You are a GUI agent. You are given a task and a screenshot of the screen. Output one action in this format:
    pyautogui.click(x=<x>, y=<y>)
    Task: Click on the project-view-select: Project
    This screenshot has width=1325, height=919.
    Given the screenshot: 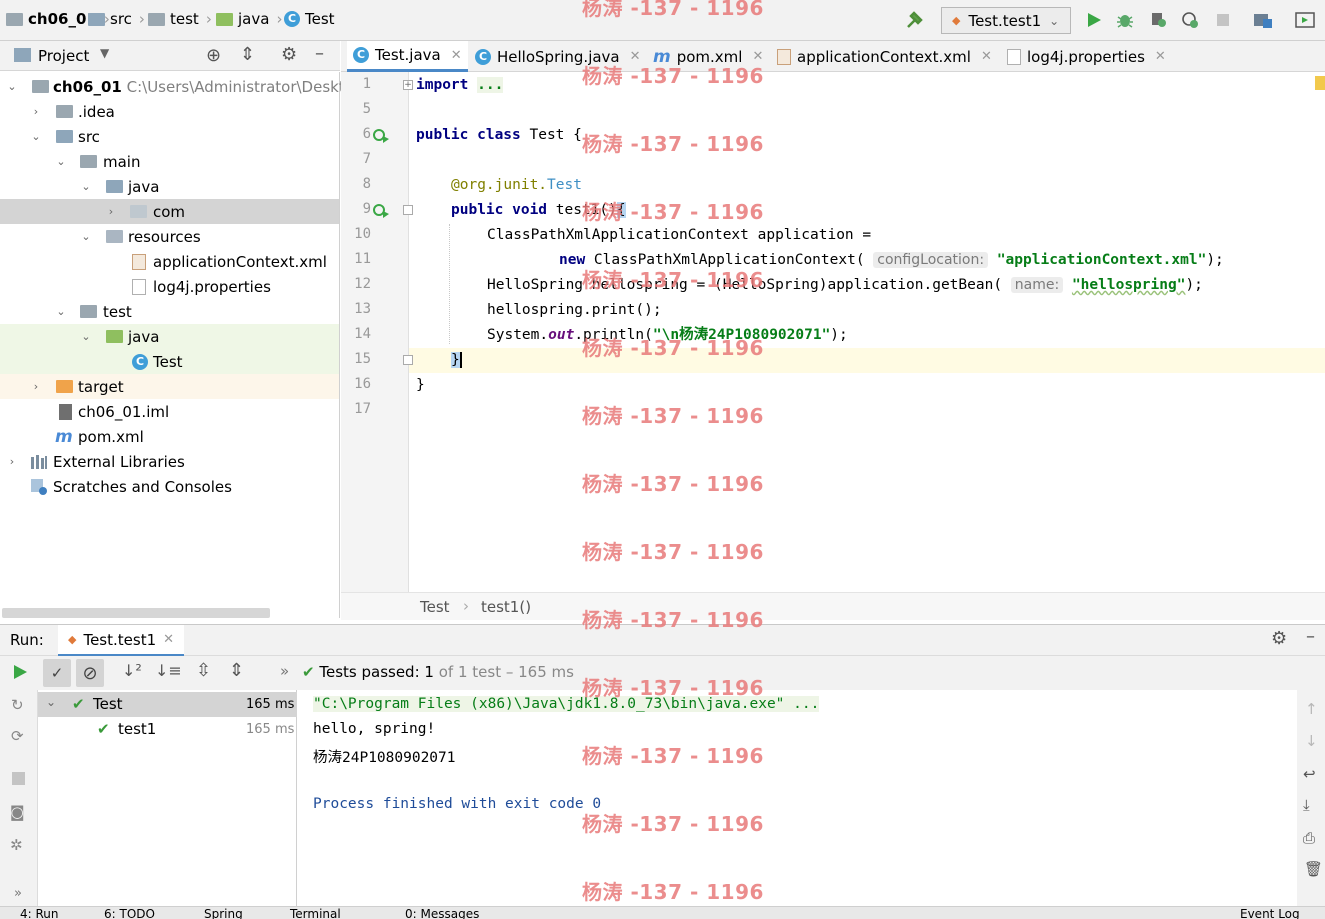 What is the action you would take?
    pyautogui.click(x=63, y=56)
    